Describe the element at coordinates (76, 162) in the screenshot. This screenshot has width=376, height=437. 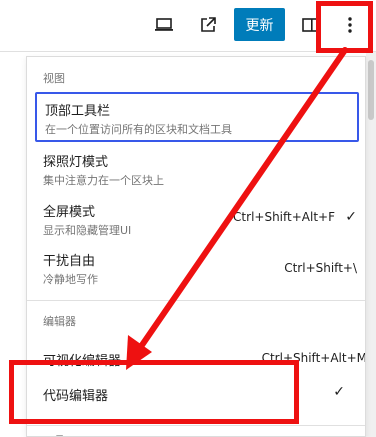
I see `menu-item-title: 探照灯模式` at that location.